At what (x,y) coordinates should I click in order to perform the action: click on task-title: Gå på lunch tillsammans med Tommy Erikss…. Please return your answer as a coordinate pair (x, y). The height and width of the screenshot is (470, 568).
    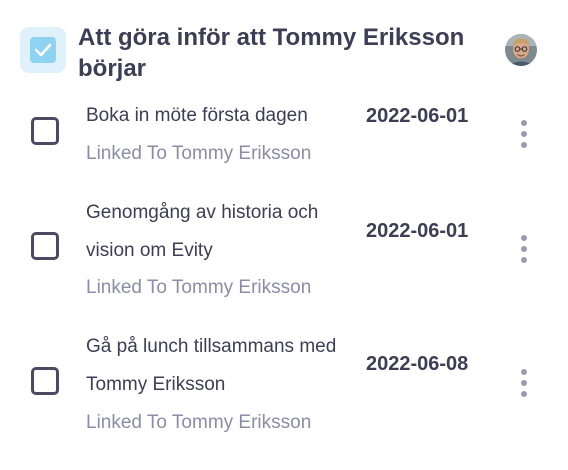
    Looking at the image, I should click on (211, 365).